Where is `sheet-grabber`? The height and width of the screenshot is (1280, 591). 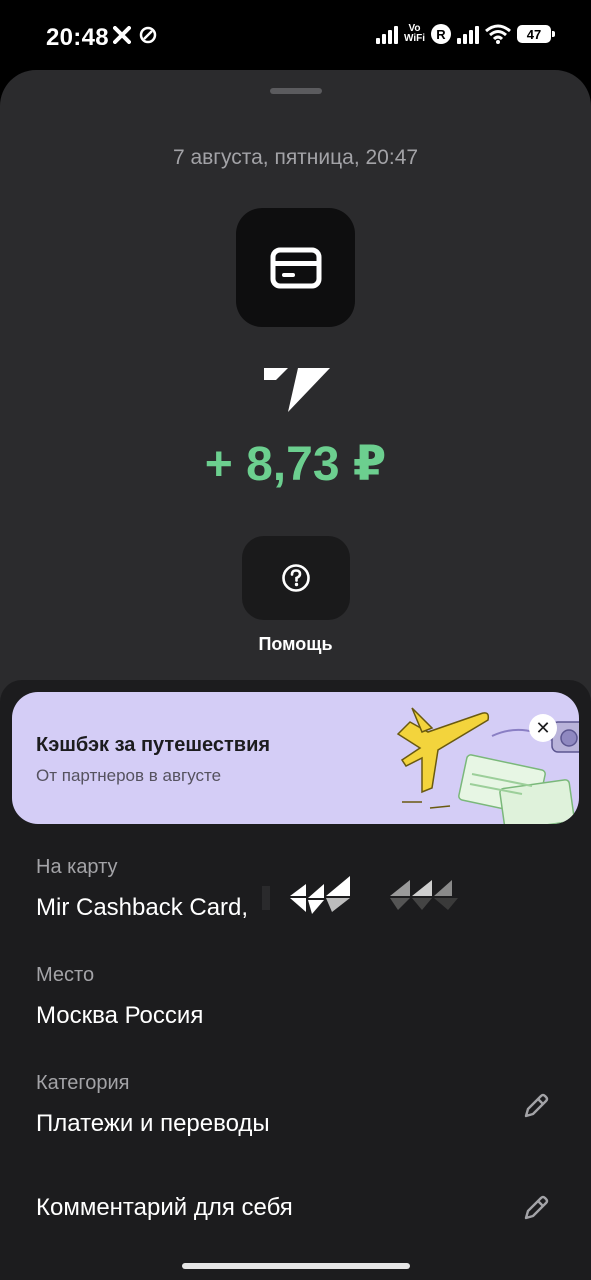
sheet-grabber is located at coordinates (296, 91).